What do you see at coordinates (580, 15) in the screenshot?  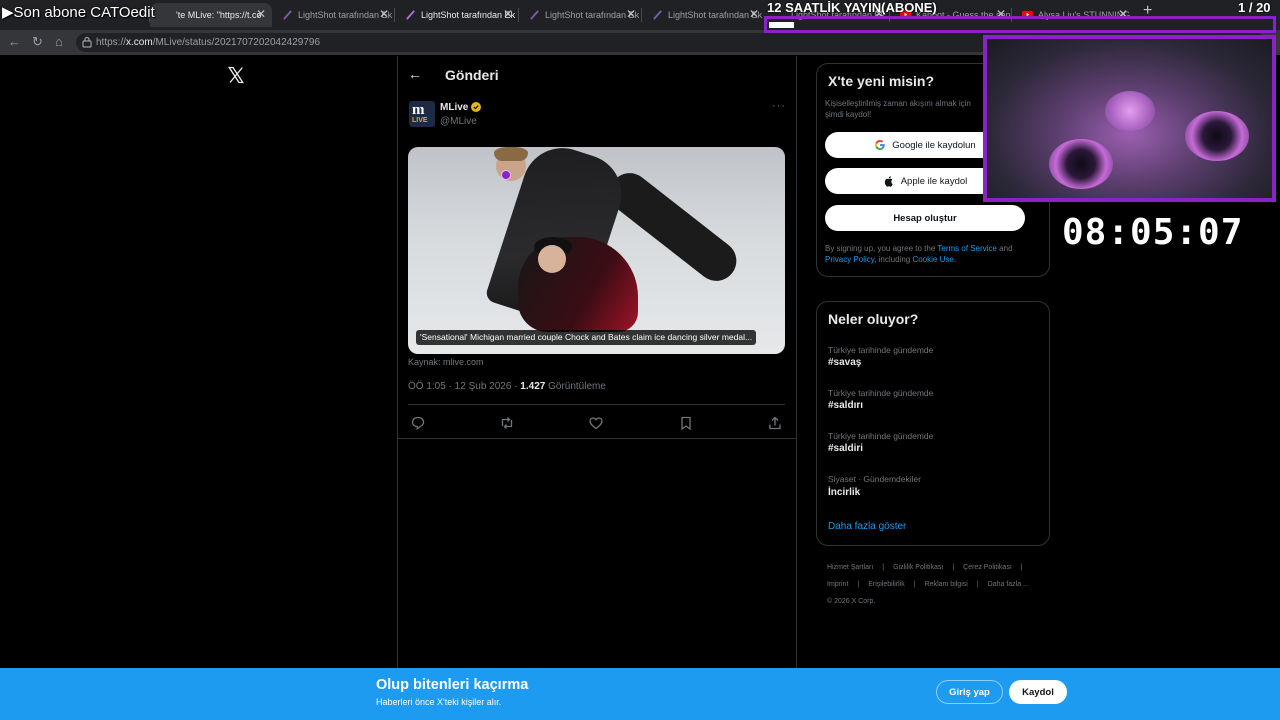 I see `tab-lightshot-3: LightShot tarafından Ek ✕` at bounding box center [580, 15].